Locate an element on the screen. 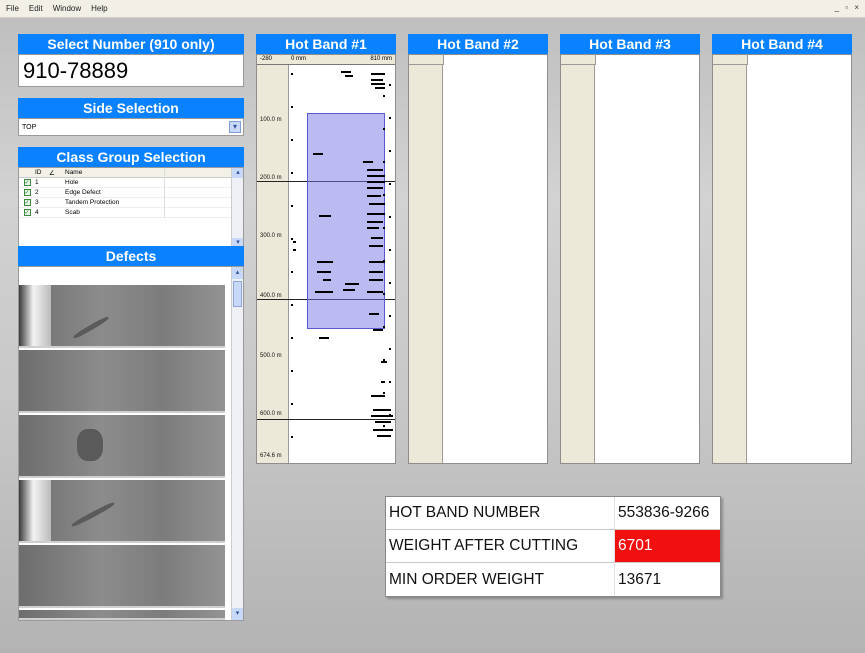 This screenshot has width=865, height=653. column-name: Name is located at coordinates (115, 173).